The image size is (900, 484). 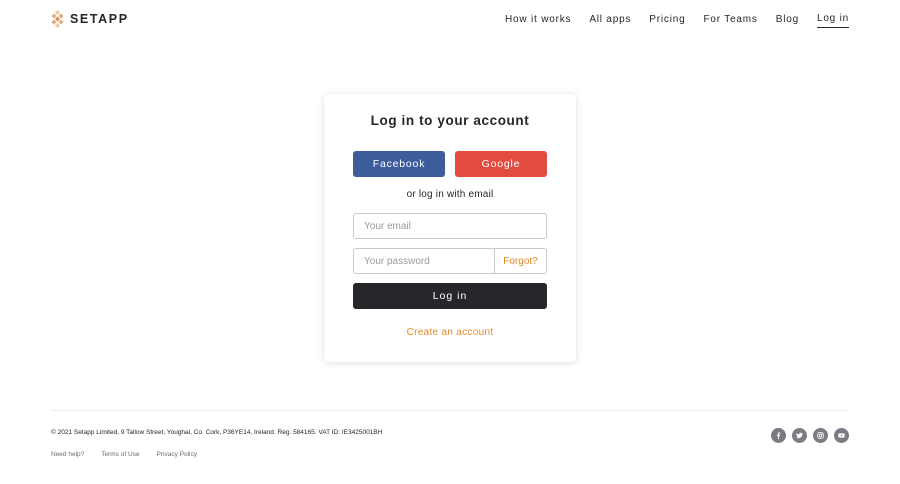 I want to click on google-login-button: Google, so click(x=501, y=164).